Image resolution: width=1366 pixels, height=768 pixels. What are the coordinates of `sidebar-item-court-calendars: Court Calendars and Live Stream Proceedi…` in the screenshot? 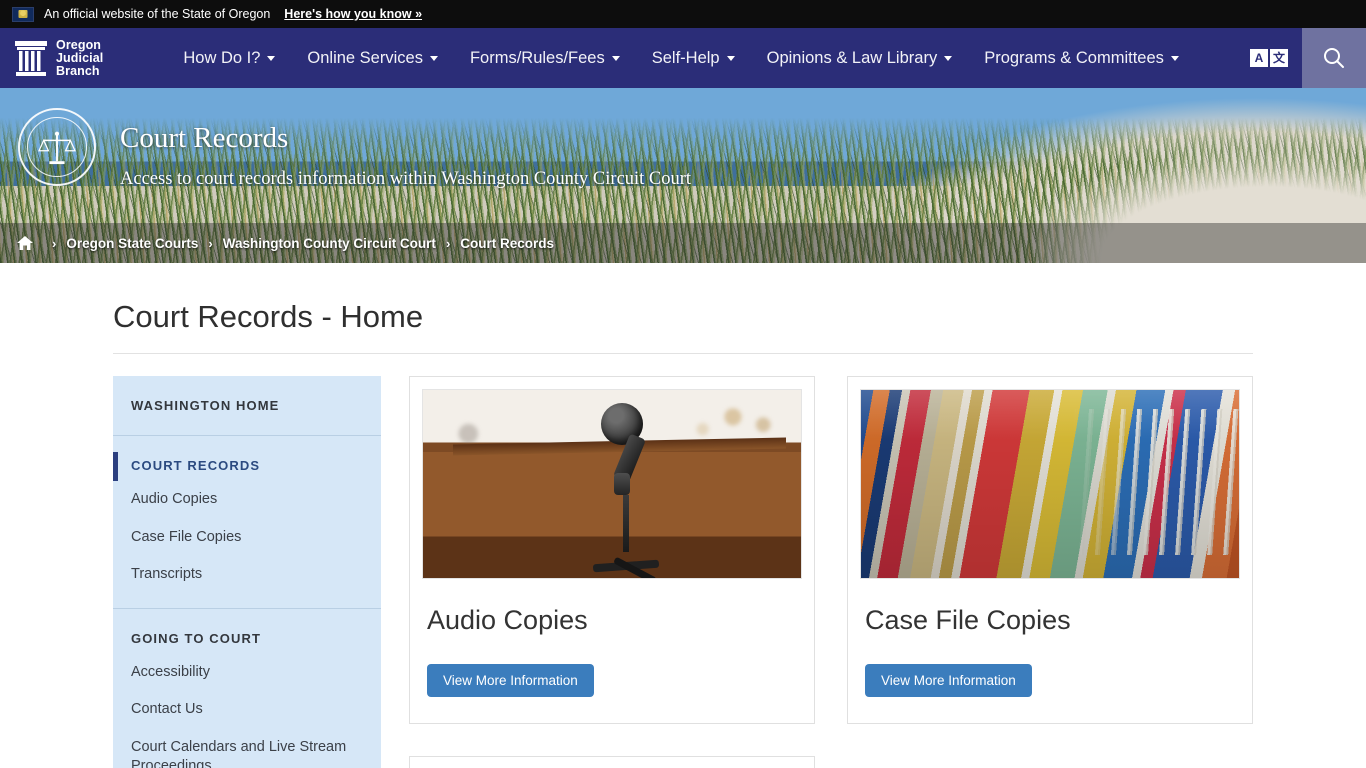 It's located at (247, 748).